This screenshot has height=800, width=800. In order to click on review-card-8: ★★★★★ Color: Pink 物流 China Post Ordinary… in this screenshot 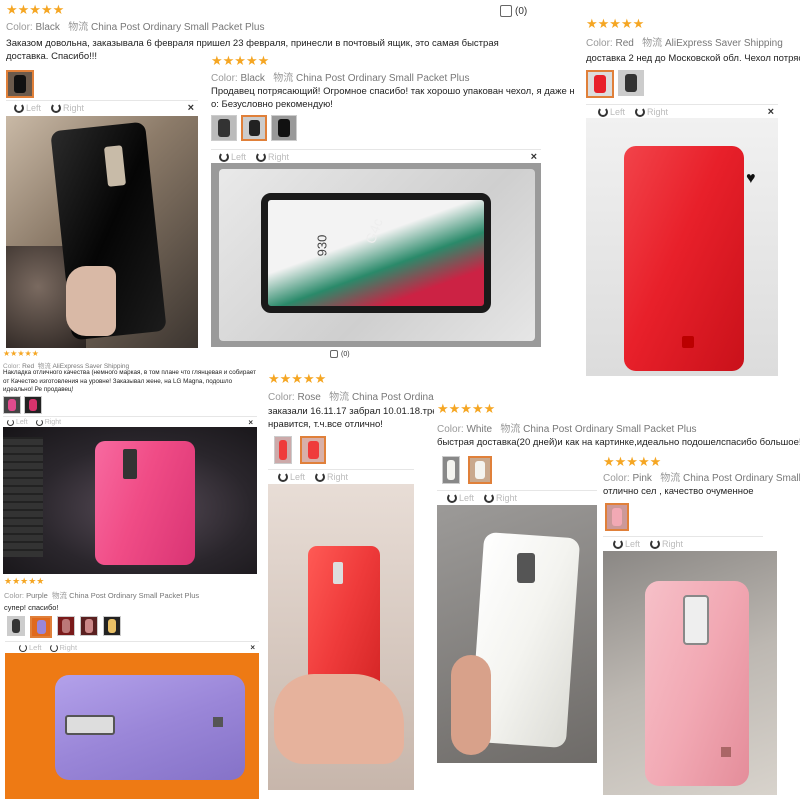, I will do `click(700, 625)`.